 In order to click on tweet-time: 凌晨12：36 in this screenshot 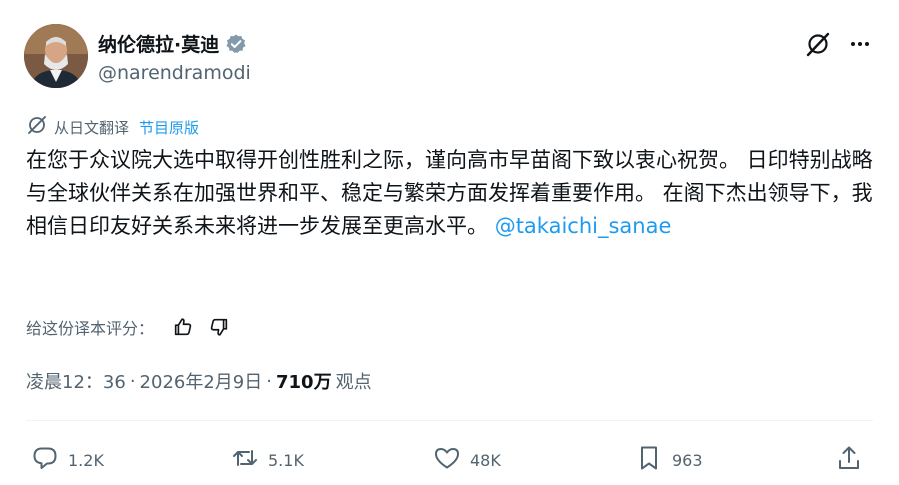, I will do `click(76, 381)`.